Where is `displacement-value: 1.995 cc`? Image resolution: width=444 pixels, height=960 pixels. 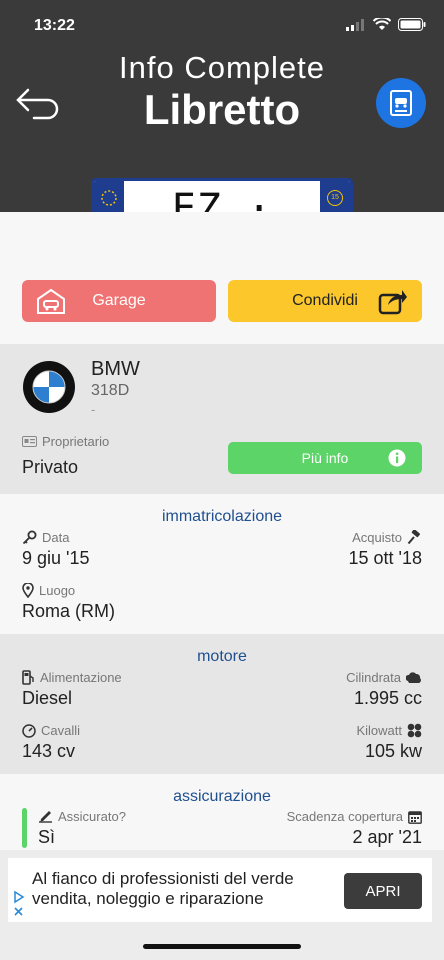
displacement-value: 1.995 cc is located at coordinates (387, 698).